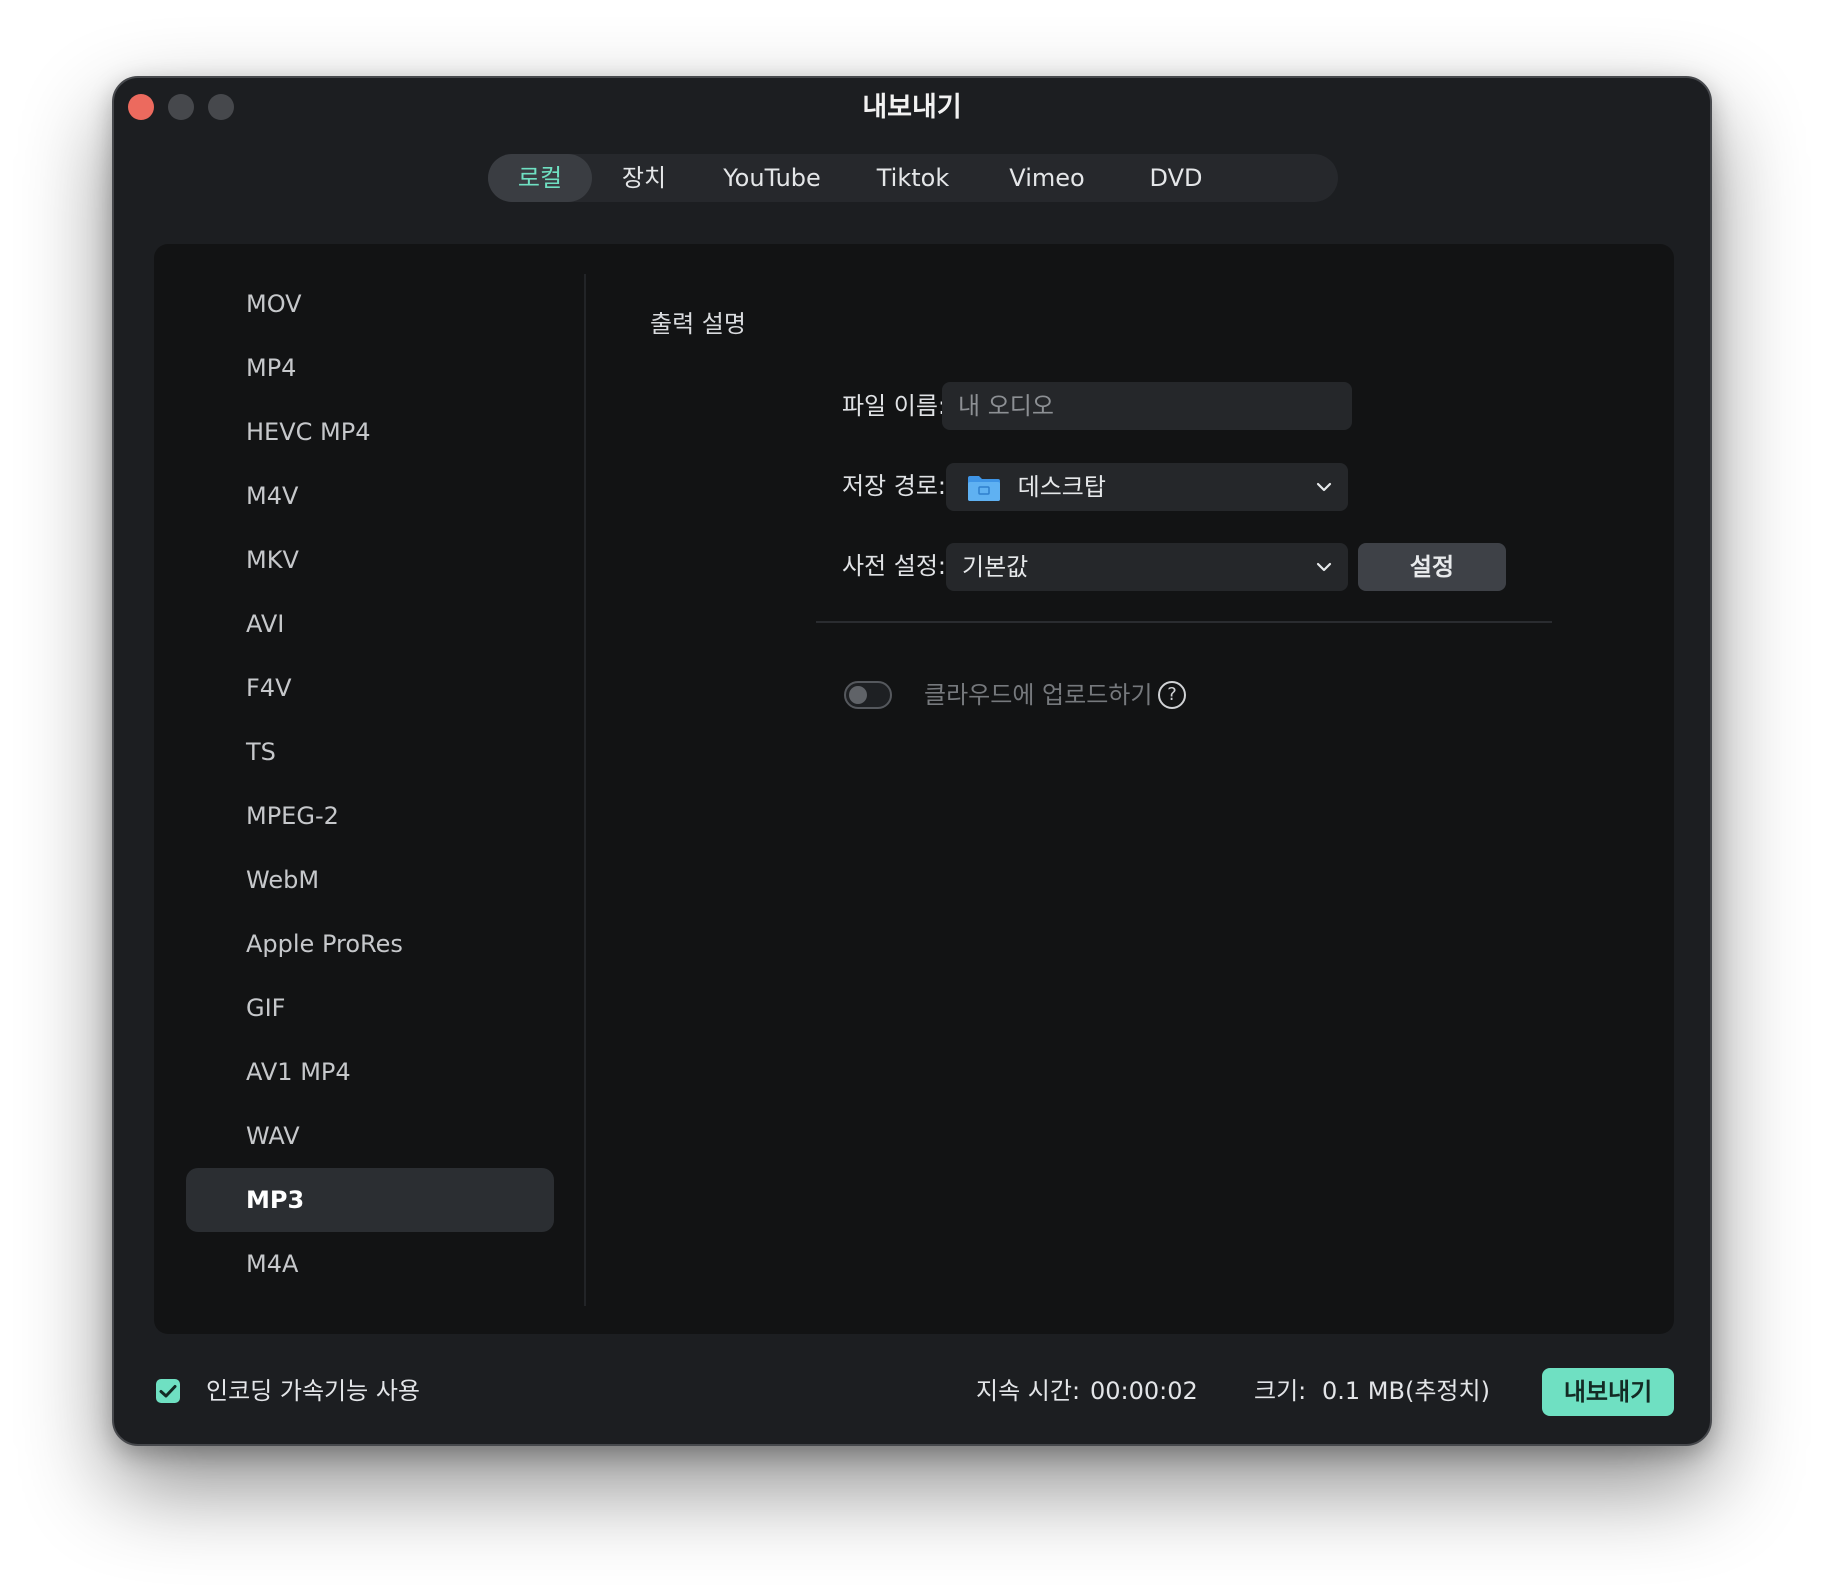  What do you see at coordinates (370, 368) in the screenshot?
I see `format-item-mp4: MP4` at bounding box center [370, 368].